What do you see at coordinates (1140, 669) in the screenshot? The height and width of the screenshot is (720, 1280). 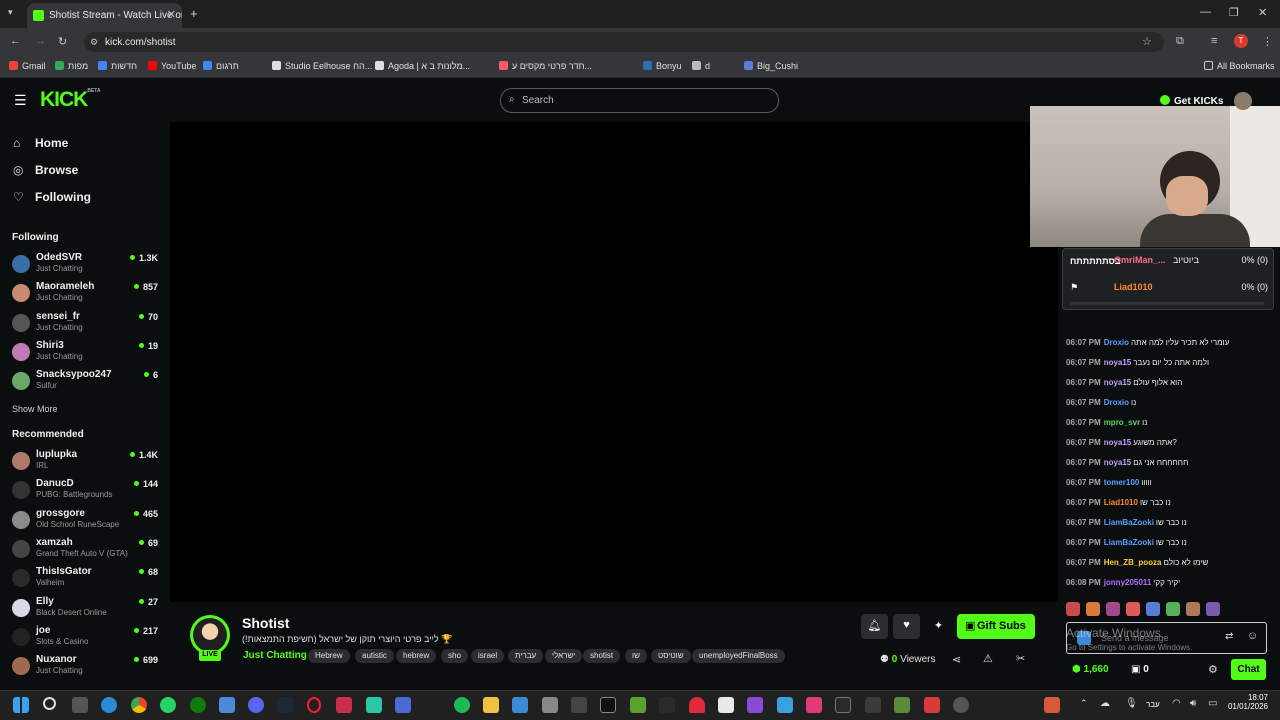 I see `gift-count: ▣ 0` at bounding box center [1140, 669].